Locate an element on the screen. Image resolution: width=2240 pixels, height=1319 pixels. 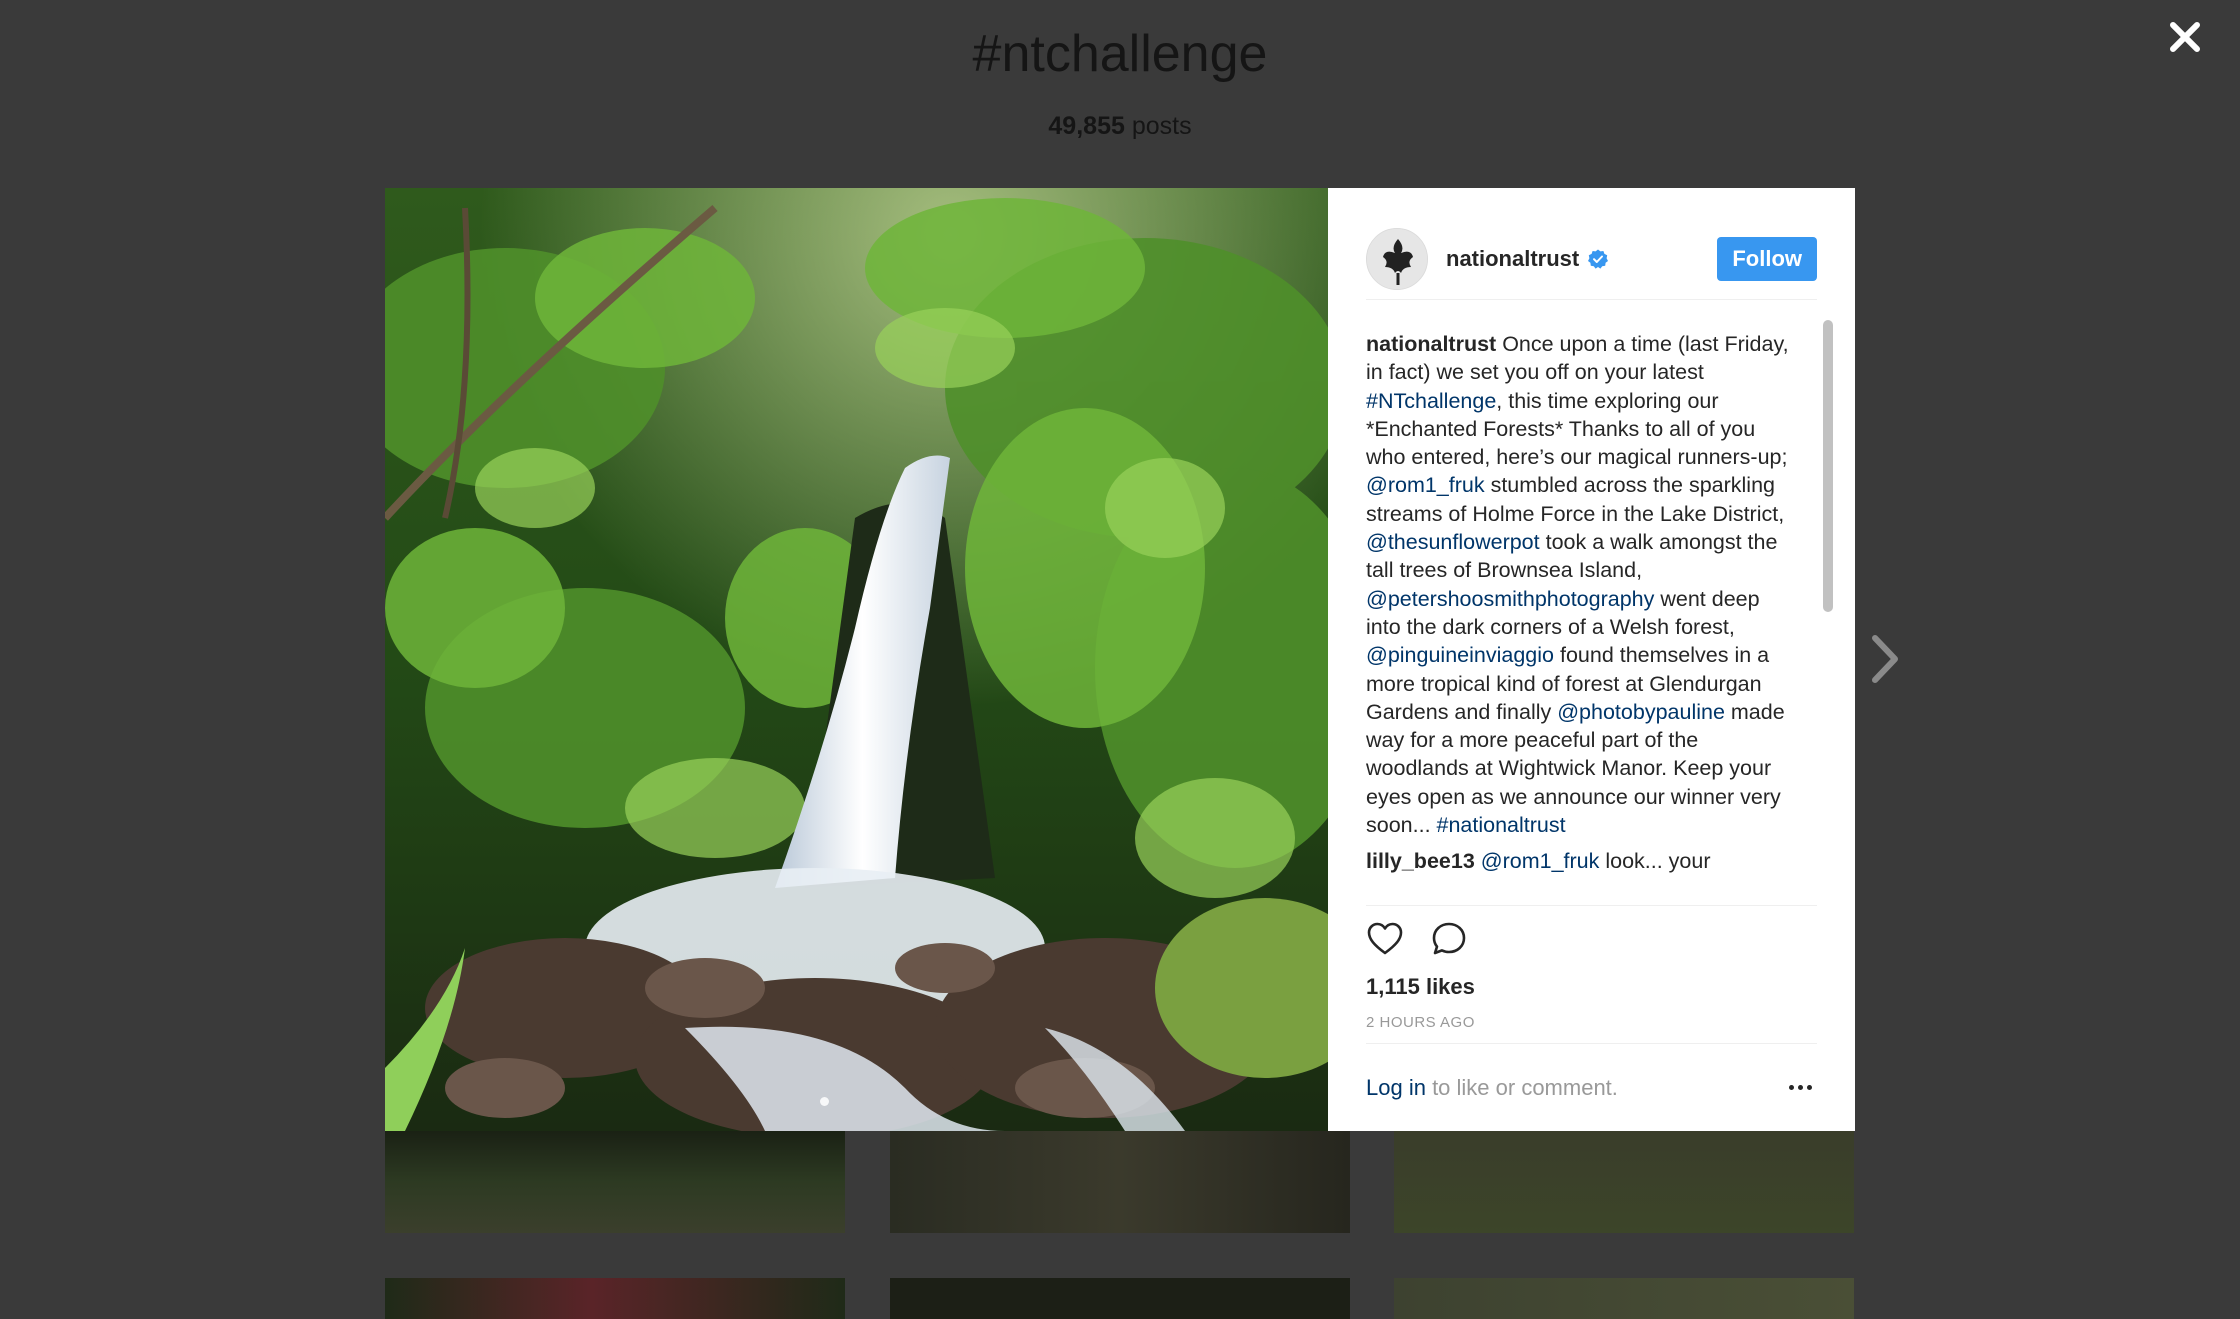
post-timestamp: 2 HOURS AGO is located at coordinates (1420, 1022).